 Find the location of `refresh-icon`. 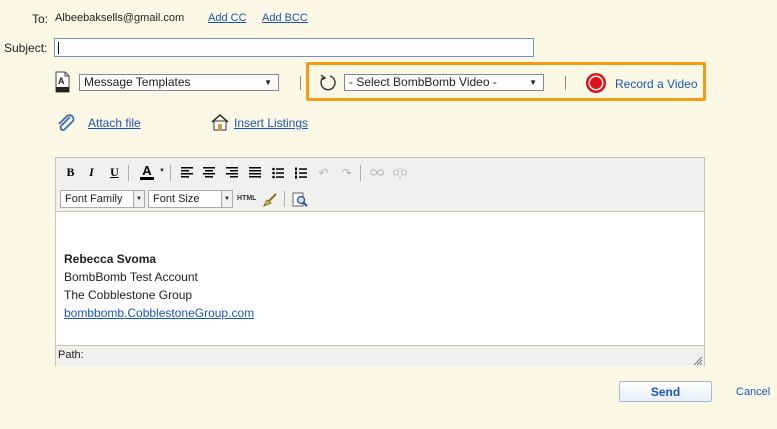

refresh-icon is located at coordinates (328, 82).